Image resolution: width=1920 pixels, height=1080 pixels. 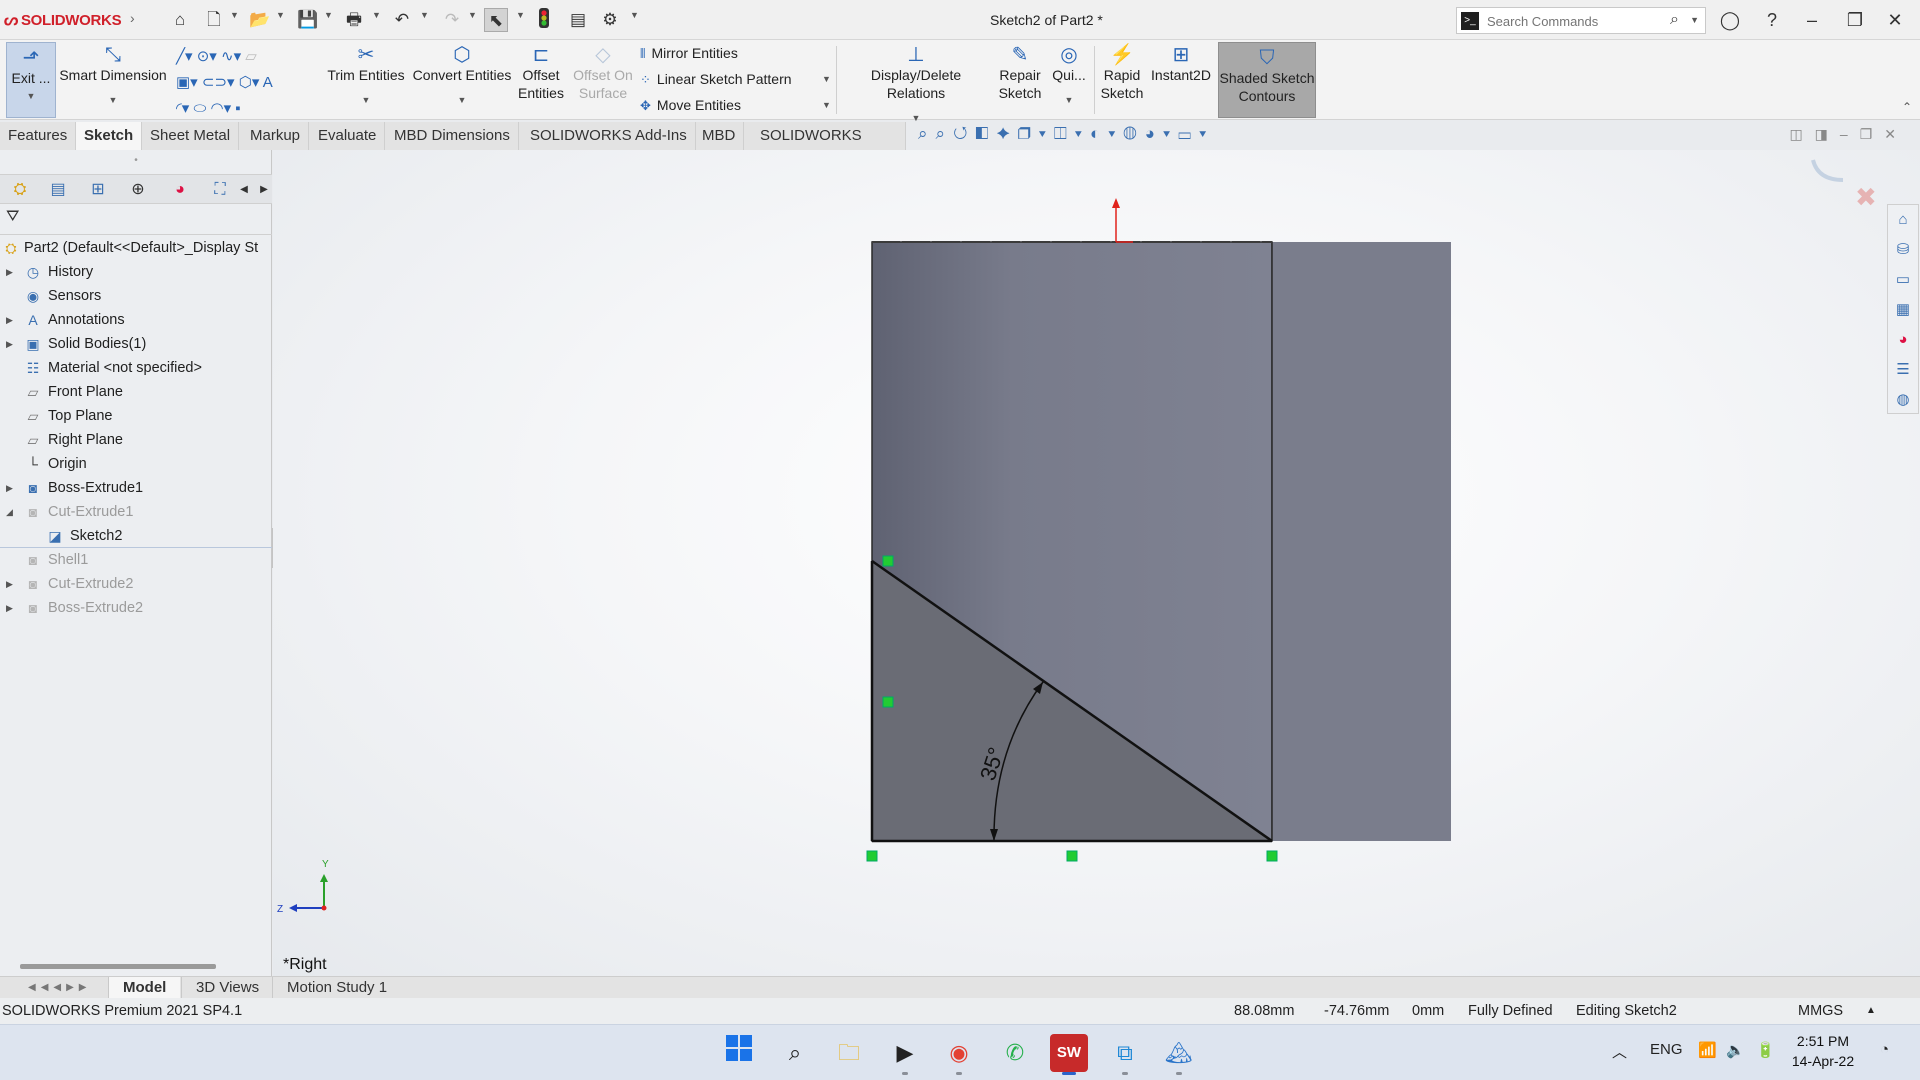 What do you see at coordinates (1903, 400) in the screenshot?
I see `solidworks-forum-icon: ◍` at bounding box center [1903, 400].